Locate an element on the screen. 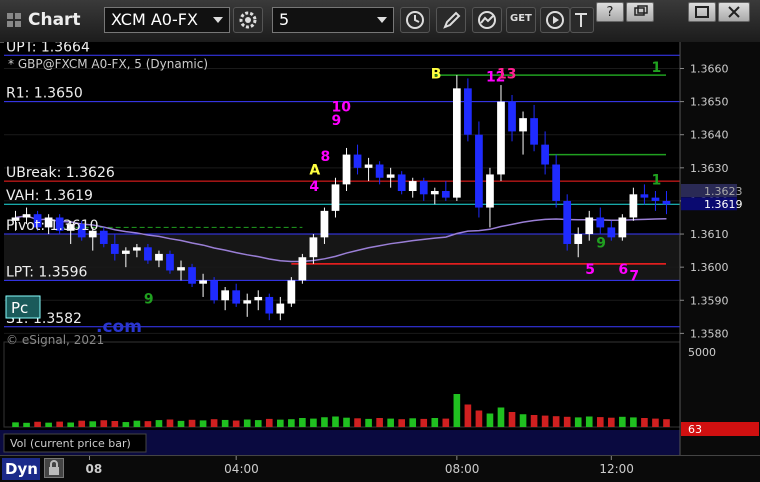 This screenshot has width=760, height=482. draw-pencil-button is located at coordinates (451, 20).